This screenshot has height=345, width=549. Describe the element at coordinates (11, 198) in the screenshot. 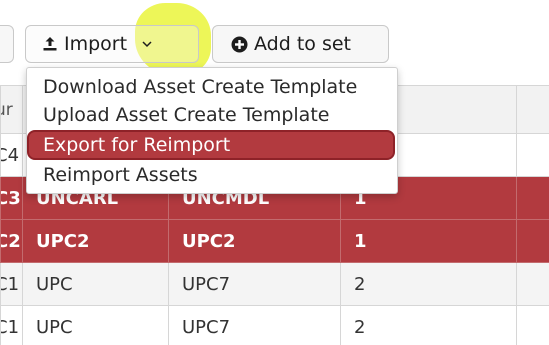

I see `table-cell: C3` at that location.